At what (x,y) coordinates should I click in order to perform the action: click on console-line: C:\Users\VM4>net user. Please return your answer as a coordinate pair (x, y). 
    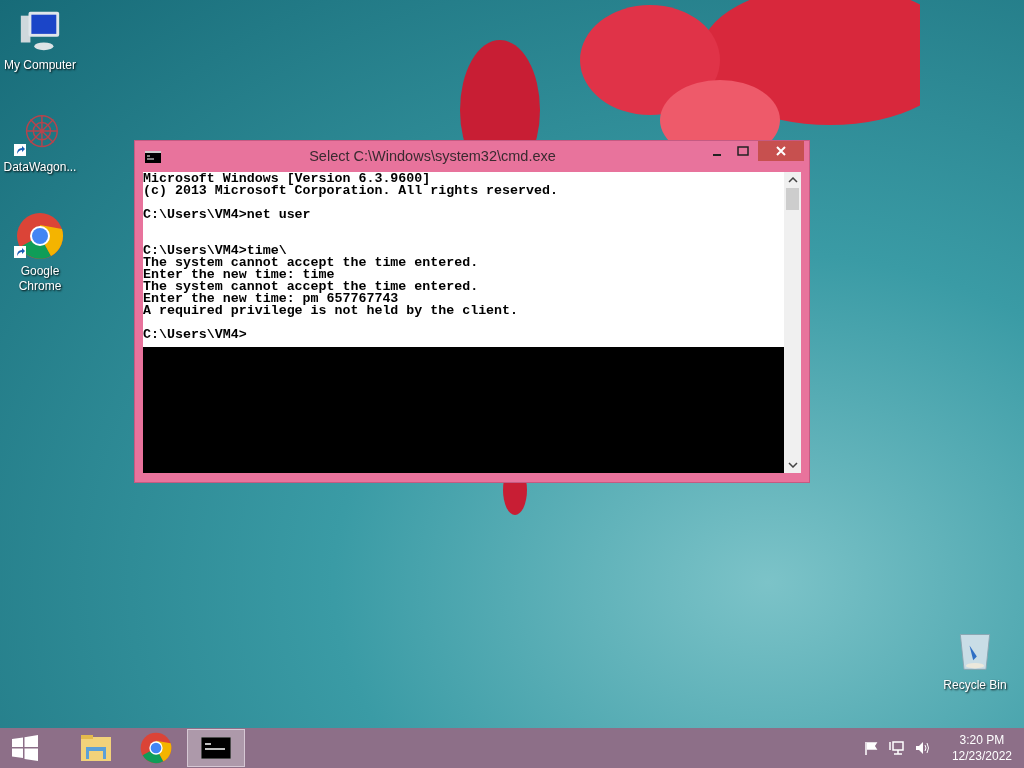
    Looking at the image, I should click on (227, 215).